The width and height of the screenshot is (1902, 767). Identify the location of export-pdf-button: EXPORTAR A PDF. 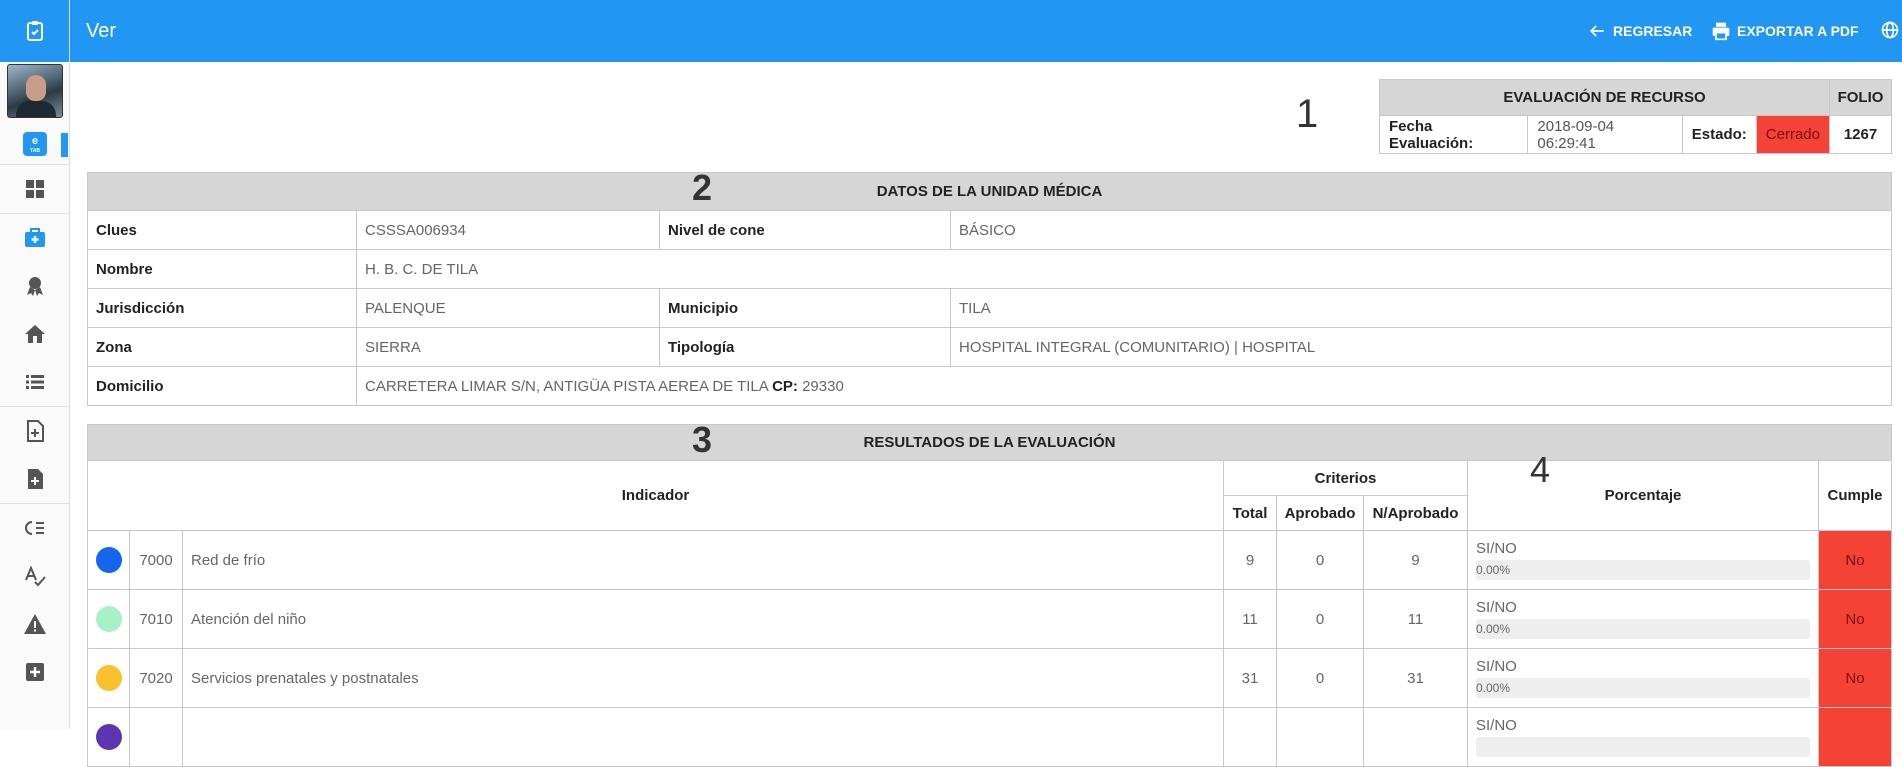
(1785, 31).